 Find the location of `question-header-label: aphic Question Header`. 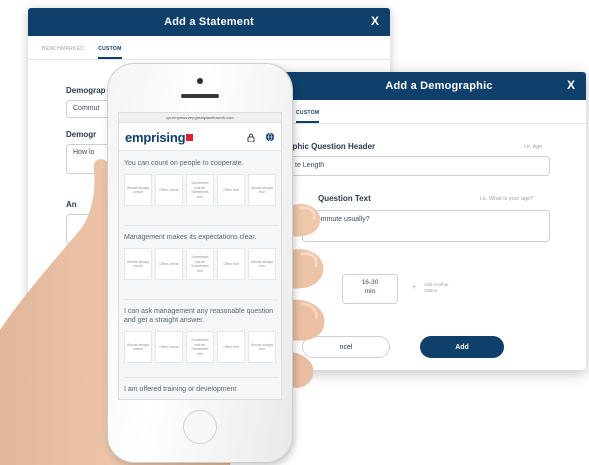

question-header-label: aphic Question Header is located at coordinates (332, 146).